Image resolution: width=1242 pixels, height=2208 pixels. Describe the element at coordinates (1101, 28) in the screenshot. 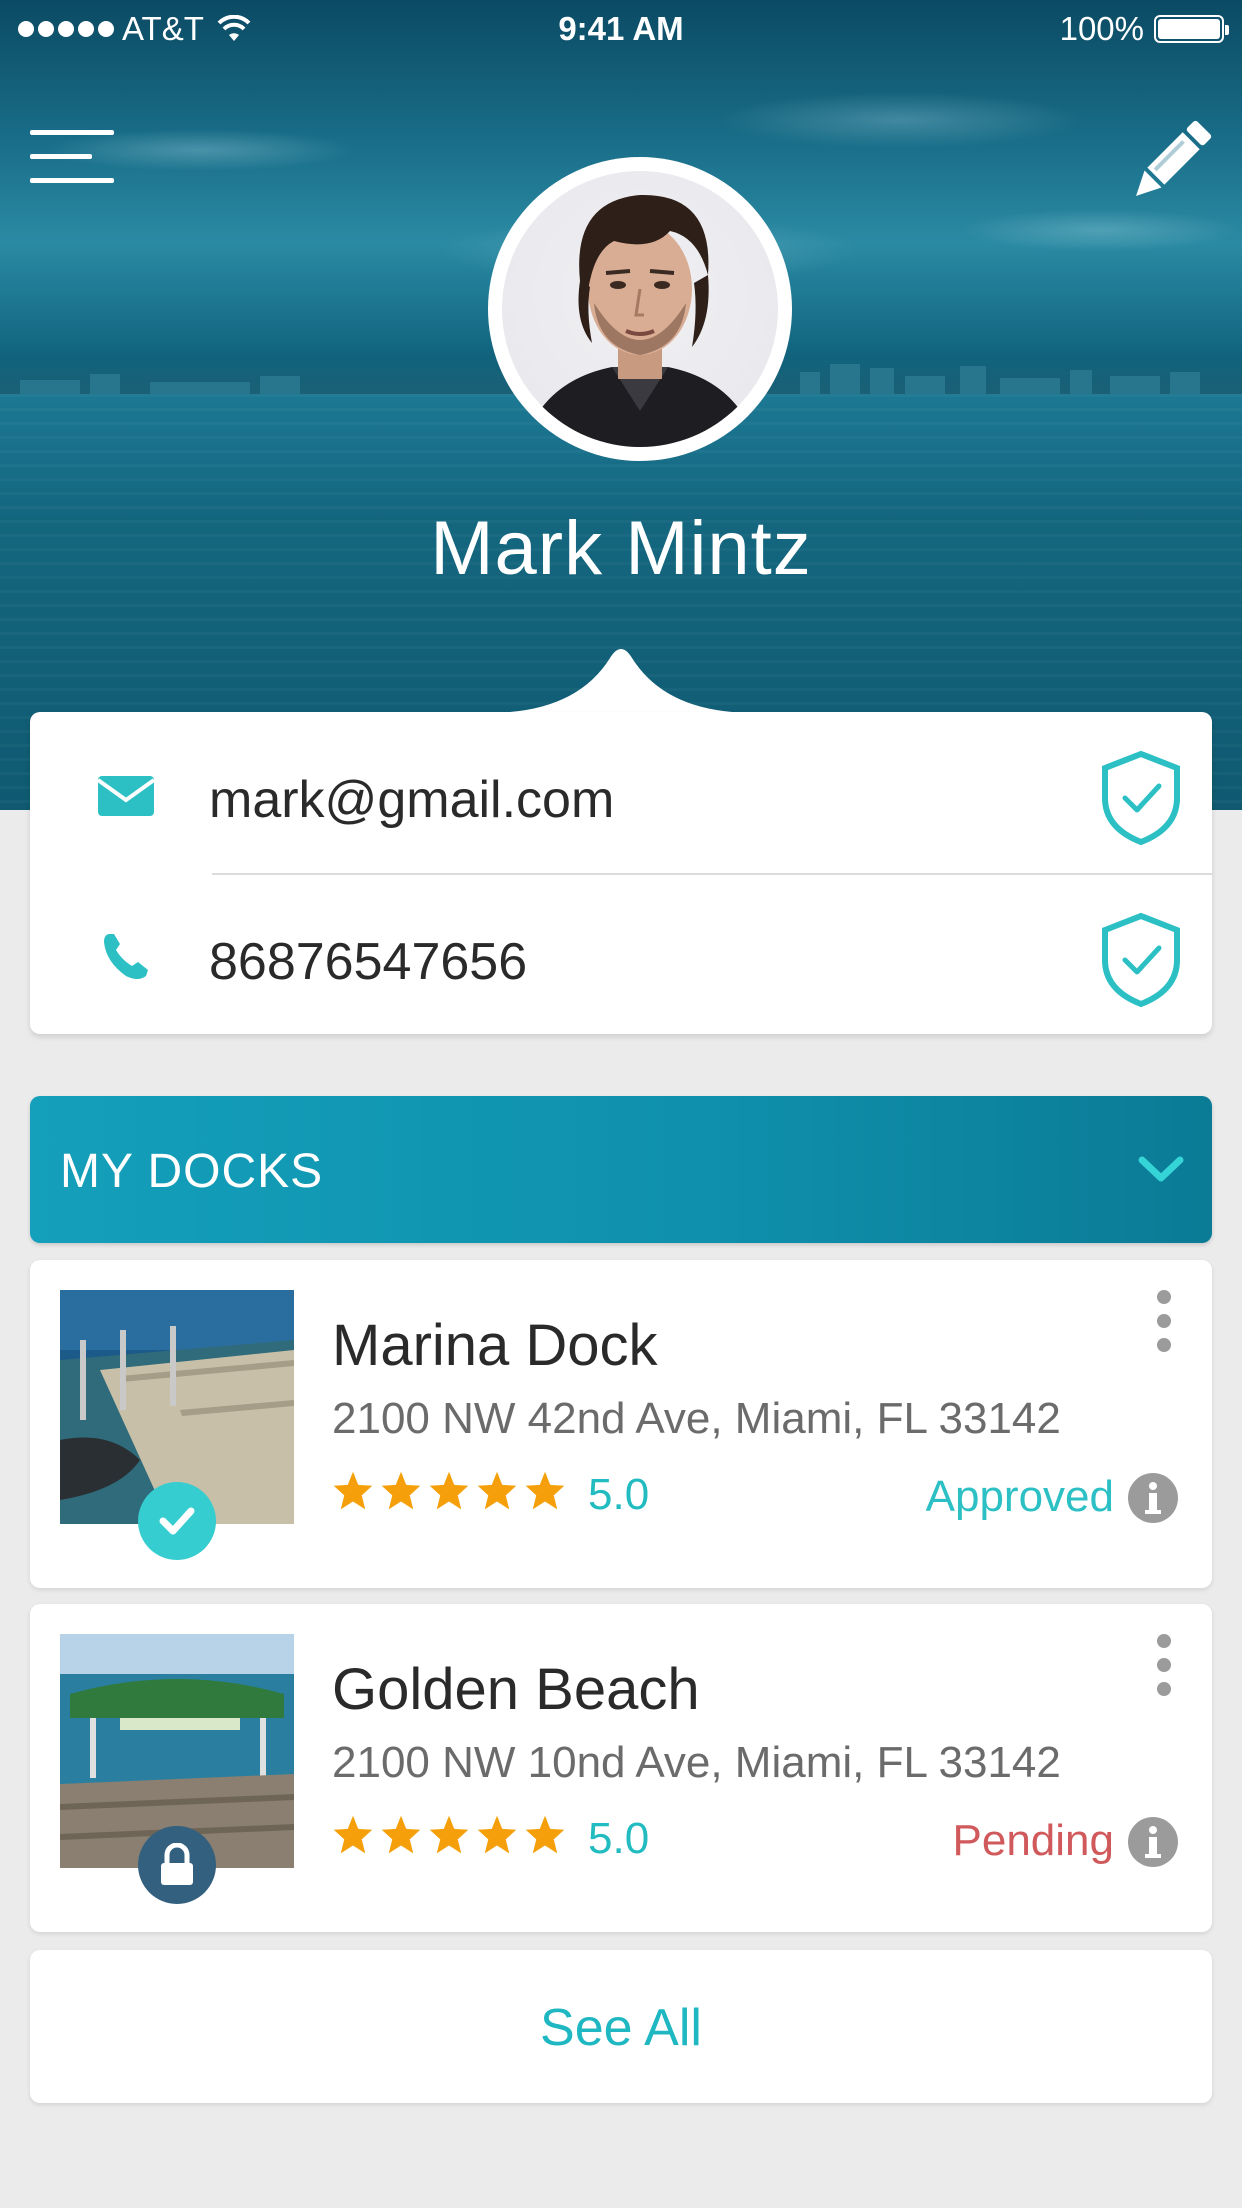

I see `battery-percent: 100%` at that location.